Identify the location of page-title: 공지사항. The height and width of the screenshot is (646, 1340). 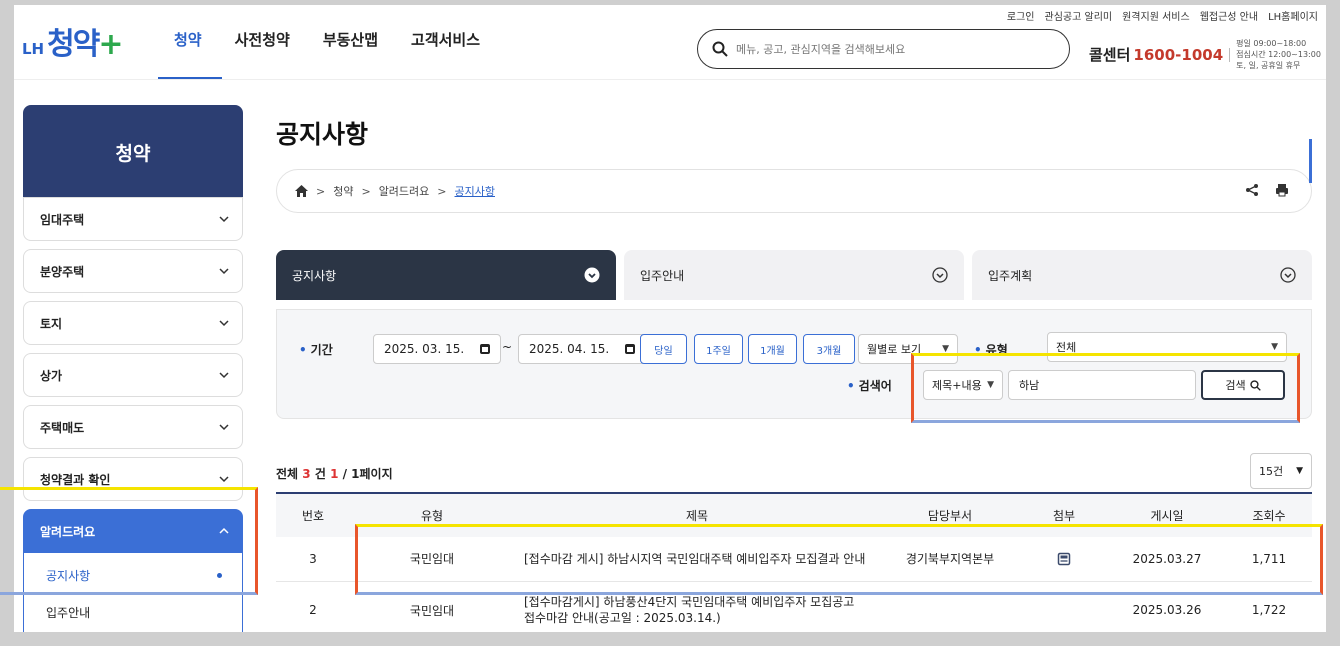
(322, 134).